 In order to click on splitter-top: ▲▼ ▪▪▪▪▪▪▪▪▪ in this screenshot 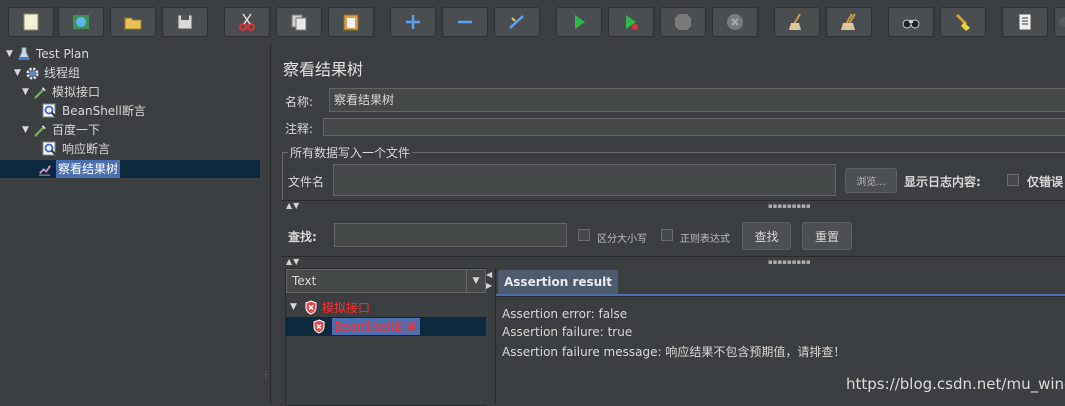, I will do `click(673, 205)`.